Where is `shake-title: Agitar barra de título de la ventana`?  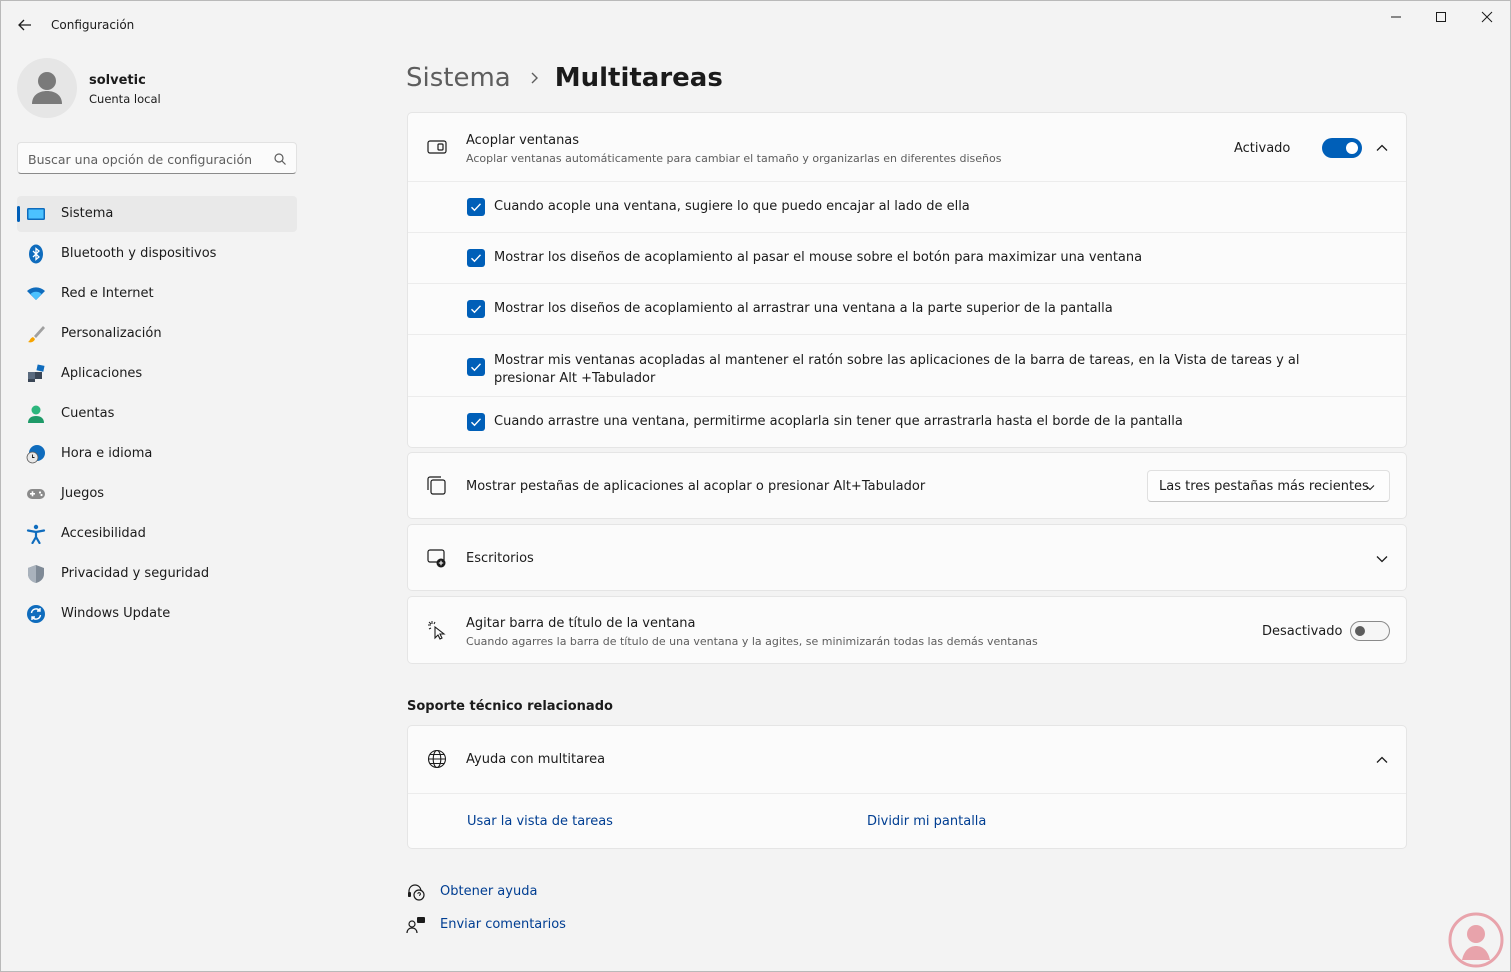 shake-title: Agitar barra de título de la ventana is located at coordinates (581, 623).